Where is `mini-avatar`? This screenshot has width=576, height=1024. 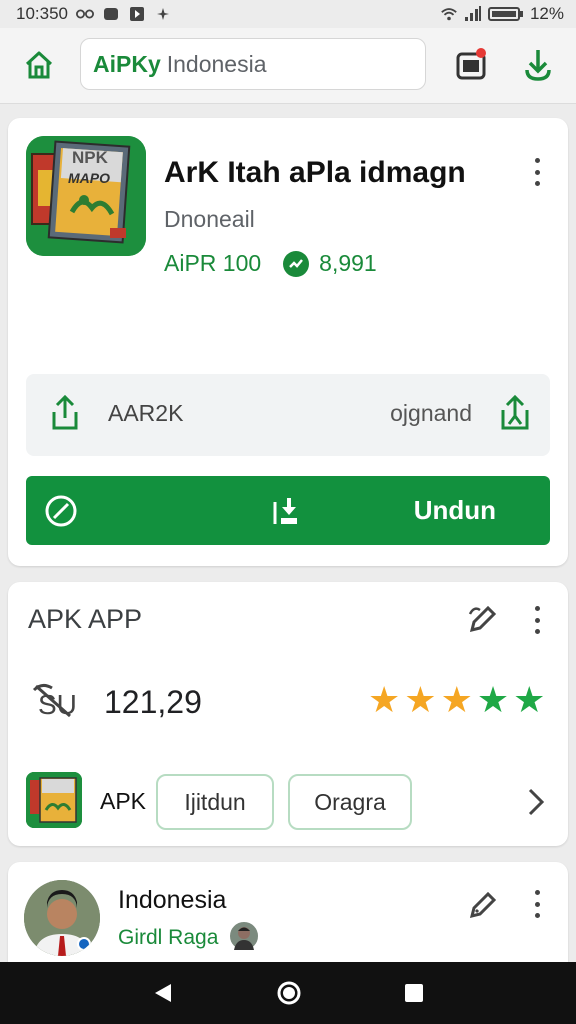
mini-avatar is located at coordinates (244, 936).